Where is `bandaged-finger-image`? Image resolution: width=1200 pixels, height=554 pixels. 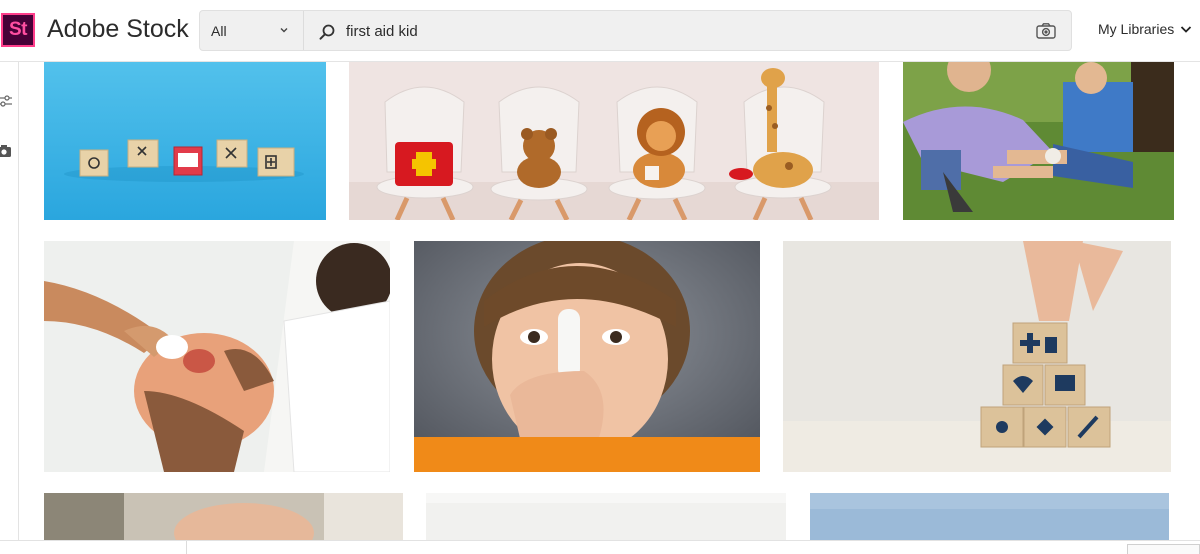 bandaged-finger-image is located at coordinates (587, 356).